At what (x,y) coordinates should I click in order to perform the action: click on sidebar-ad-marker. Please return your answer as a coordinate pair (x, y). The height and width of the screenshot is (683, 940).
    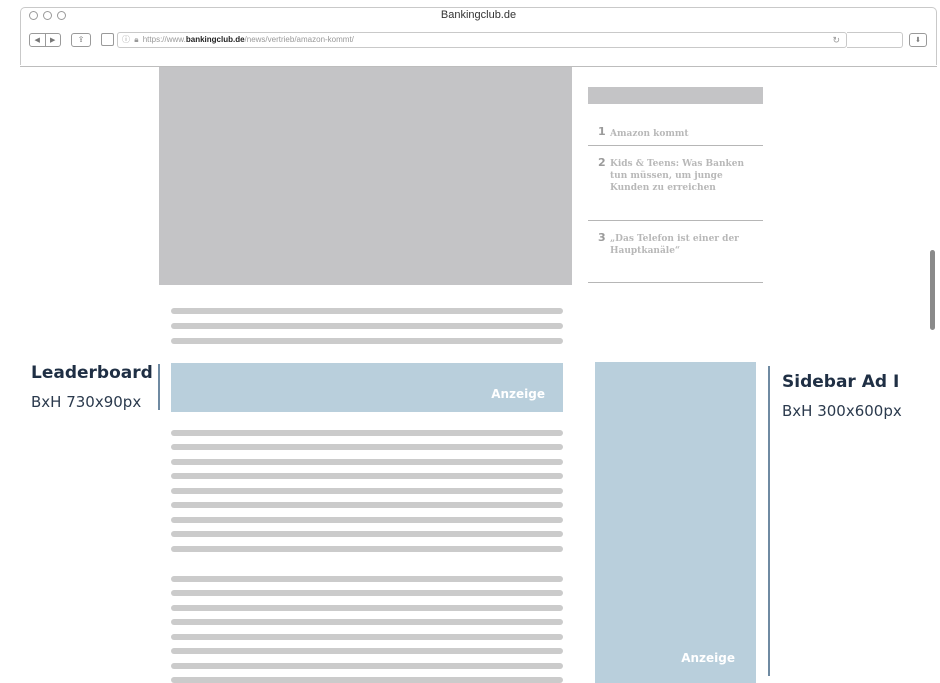
    Looking at the image, I should click on (769, 521).